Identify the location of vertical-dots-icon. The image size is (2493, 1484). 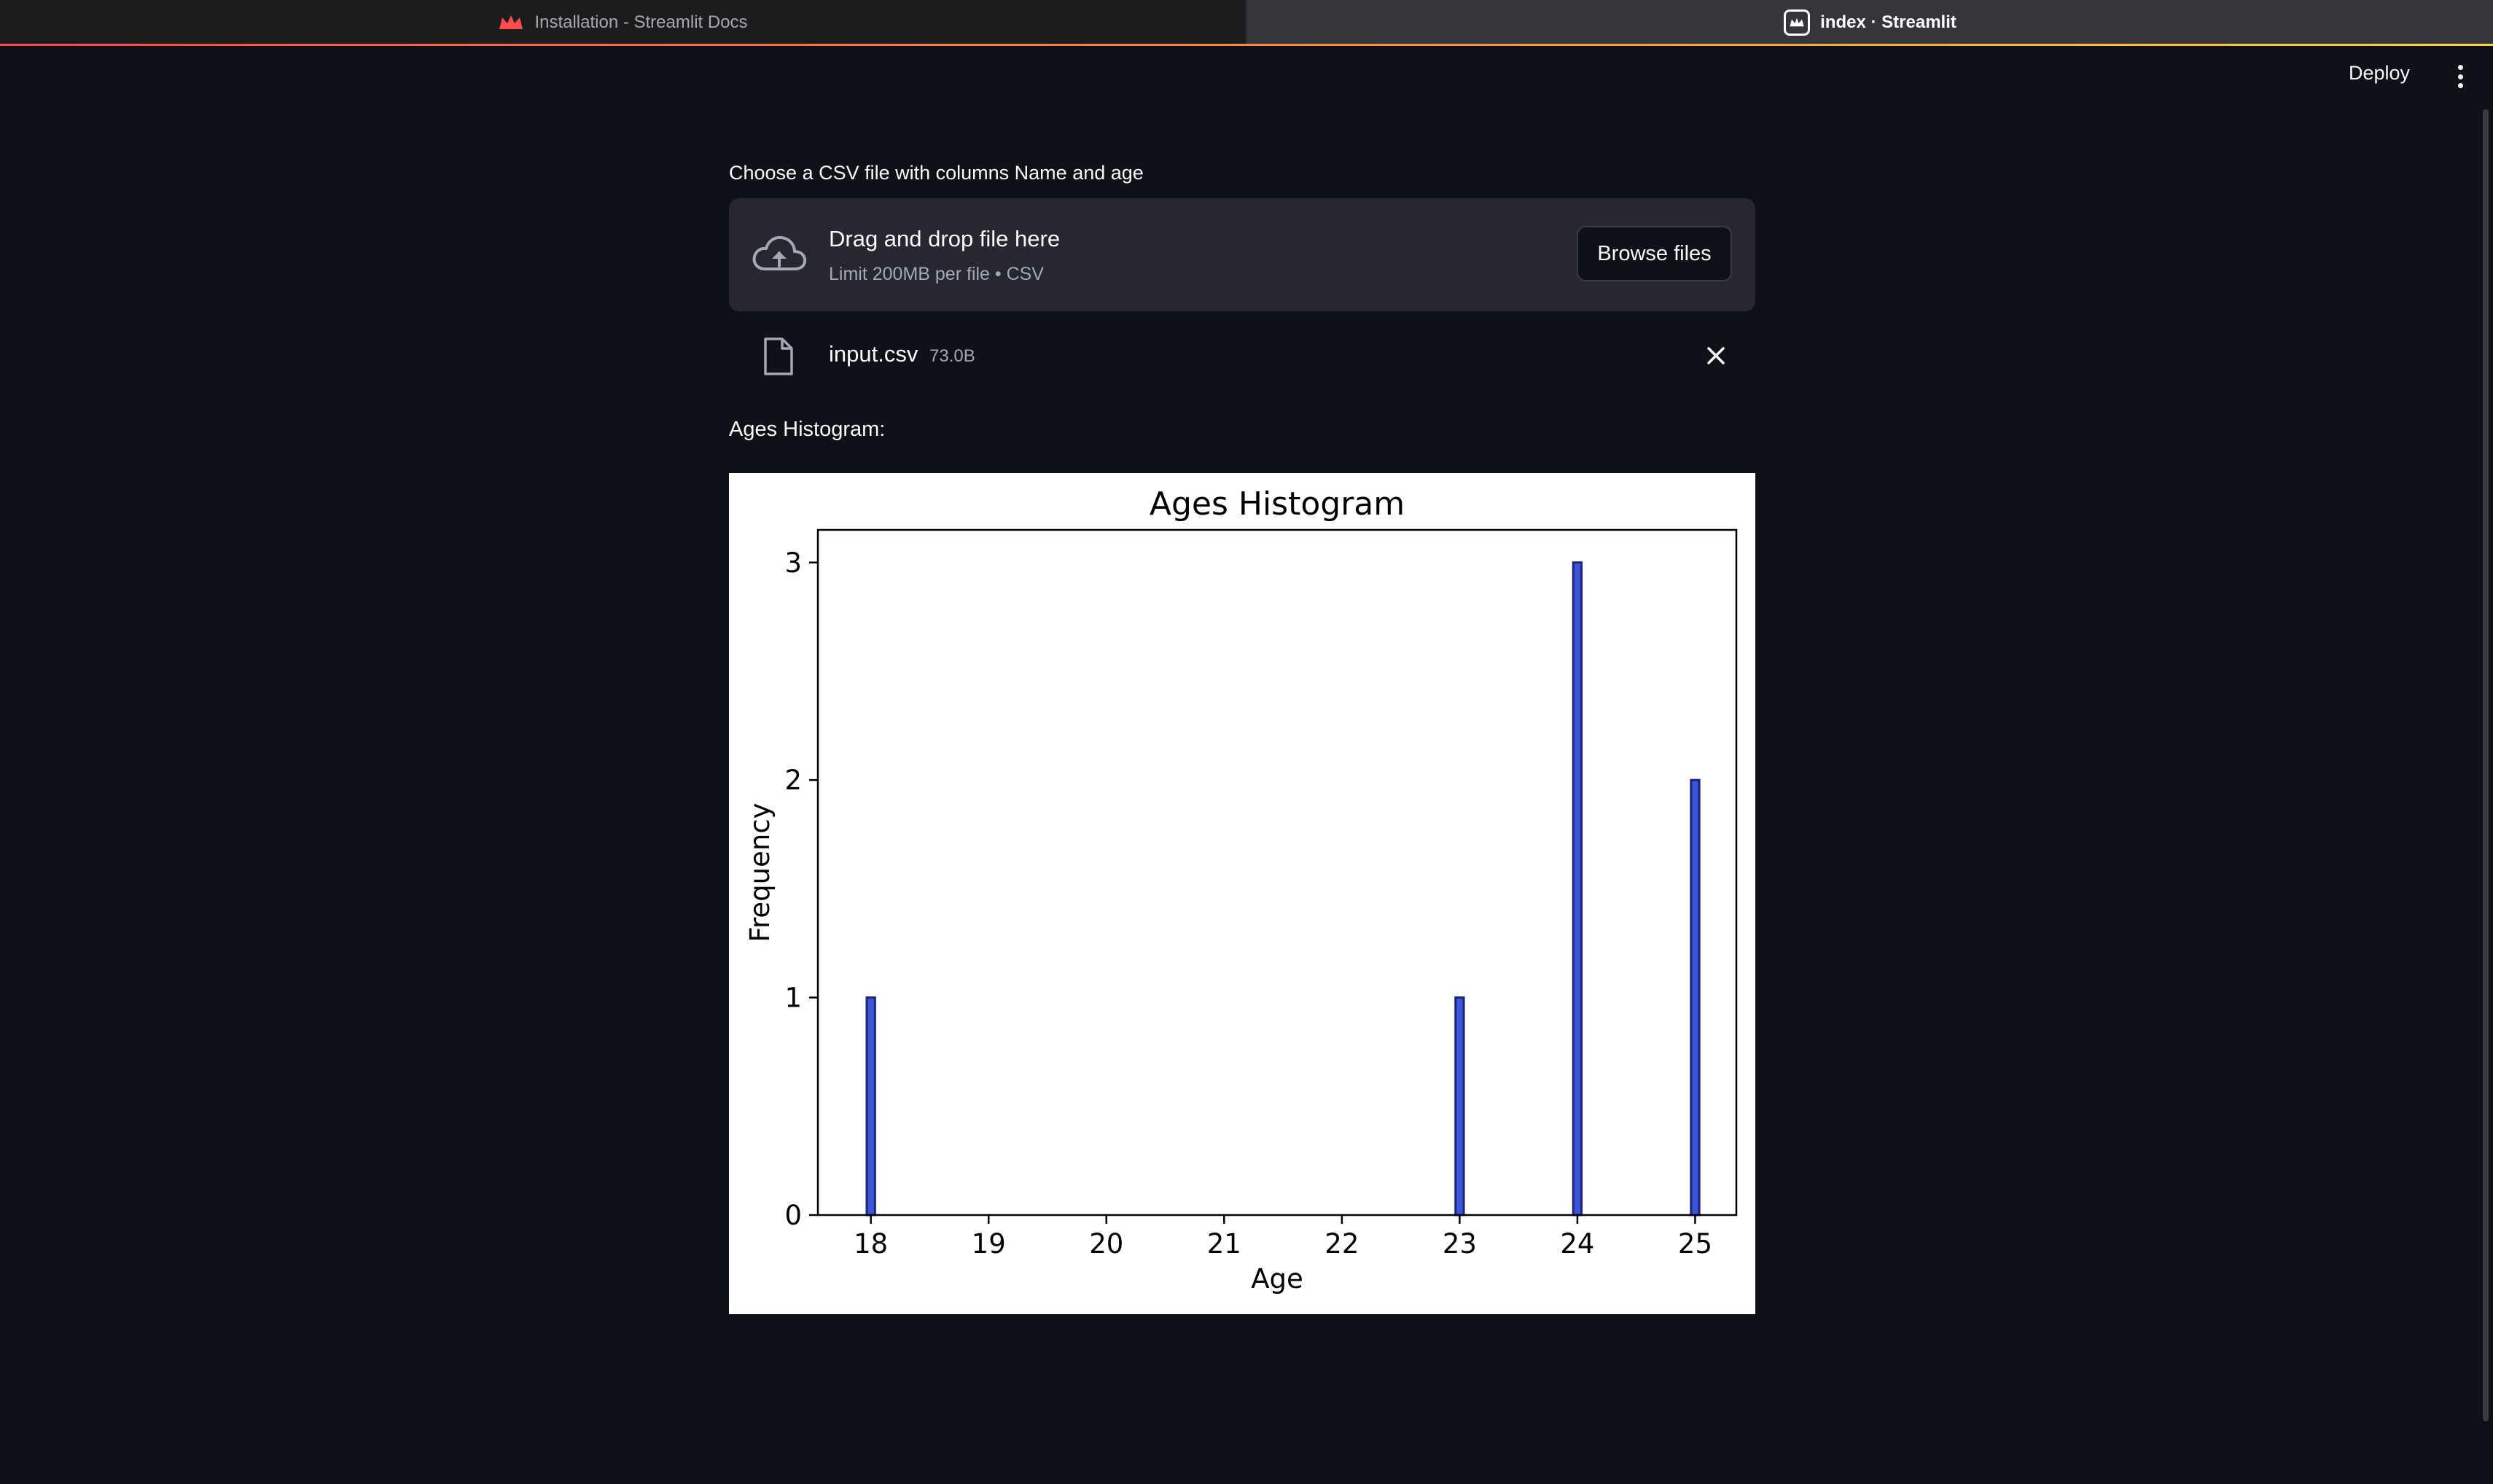
(2460, 76).